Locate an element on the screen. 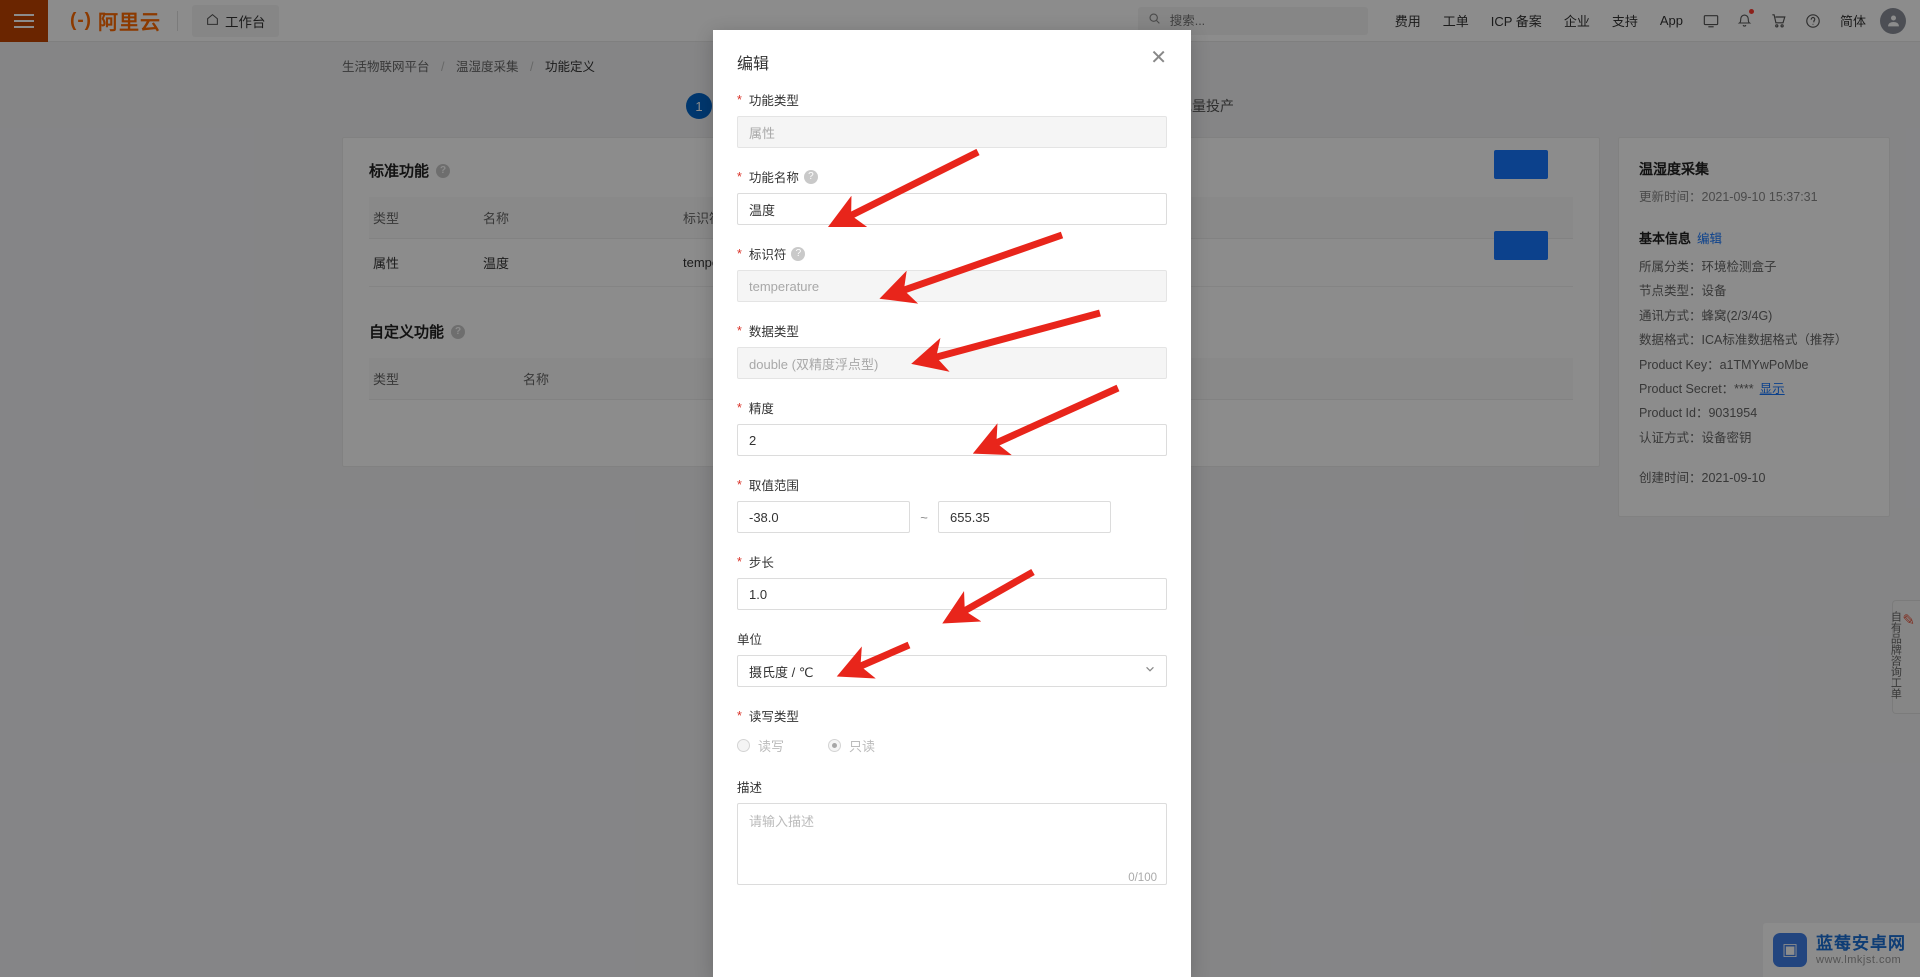  field-group-step: * 步长 is located at coordinates (952, 581).